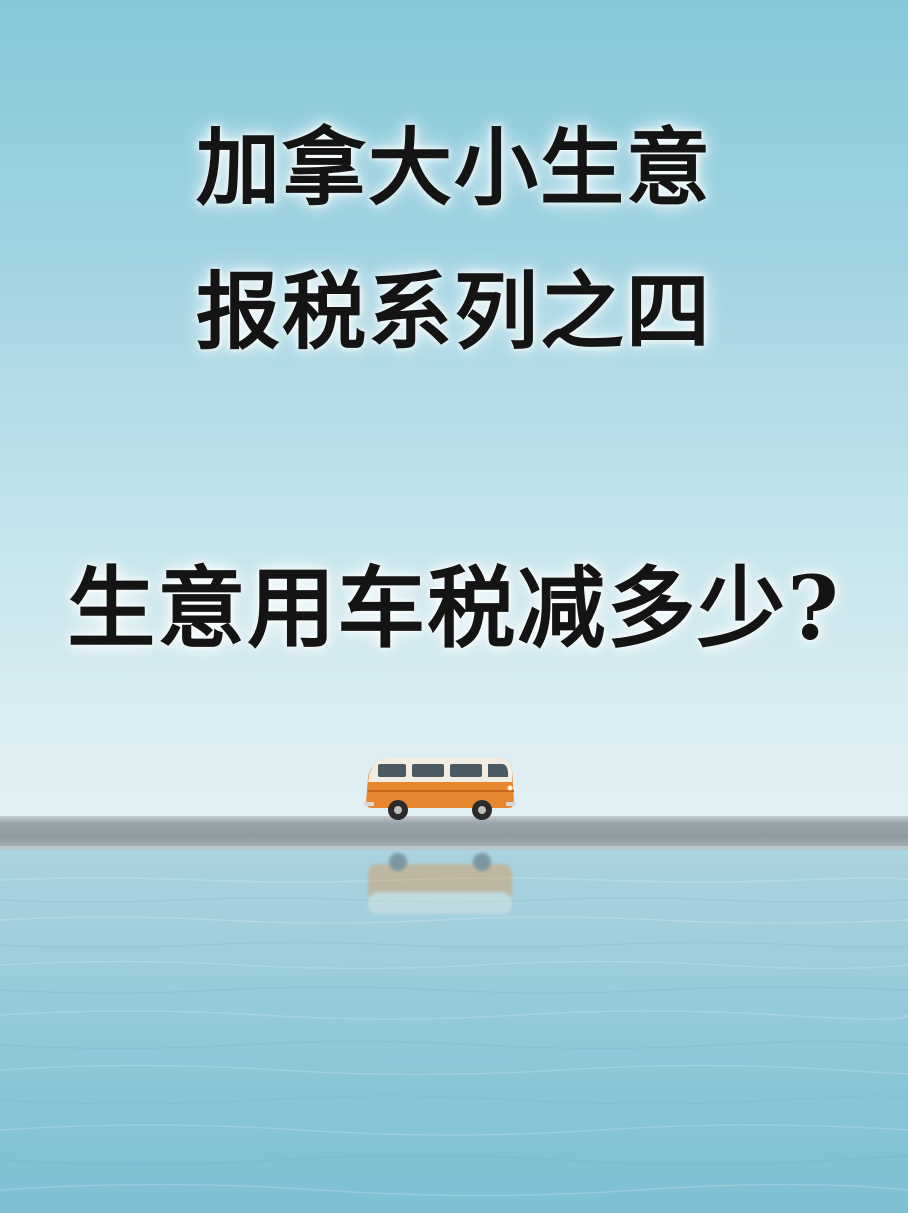 Image resolution: width=908 pixels, height=1213 pixels. Describe the element at coordinates (453, 311) in the screenshot. I see `title-line-2: 报税系列之四` at that location.